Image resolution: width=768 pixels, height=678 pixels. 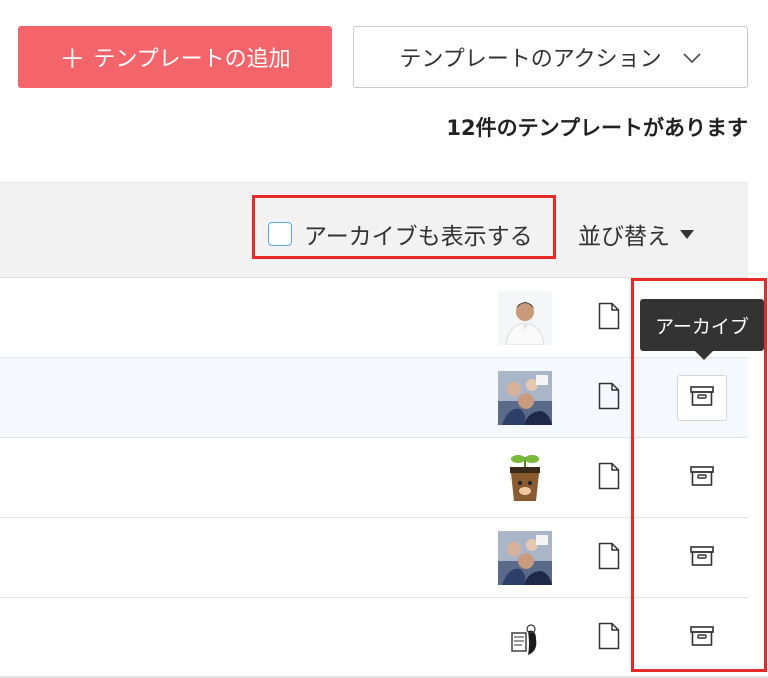 I want to click on add-template-button: ＋ テンプレートの追加, so click(x=175, y=57).